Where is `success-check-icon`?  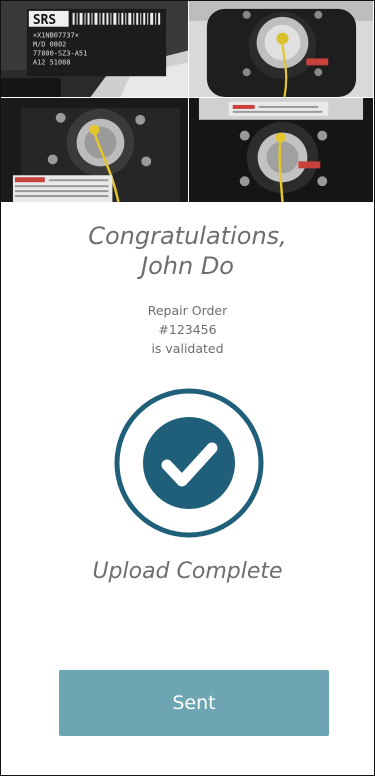 success-check-icon is located at coordinates (189, 463).